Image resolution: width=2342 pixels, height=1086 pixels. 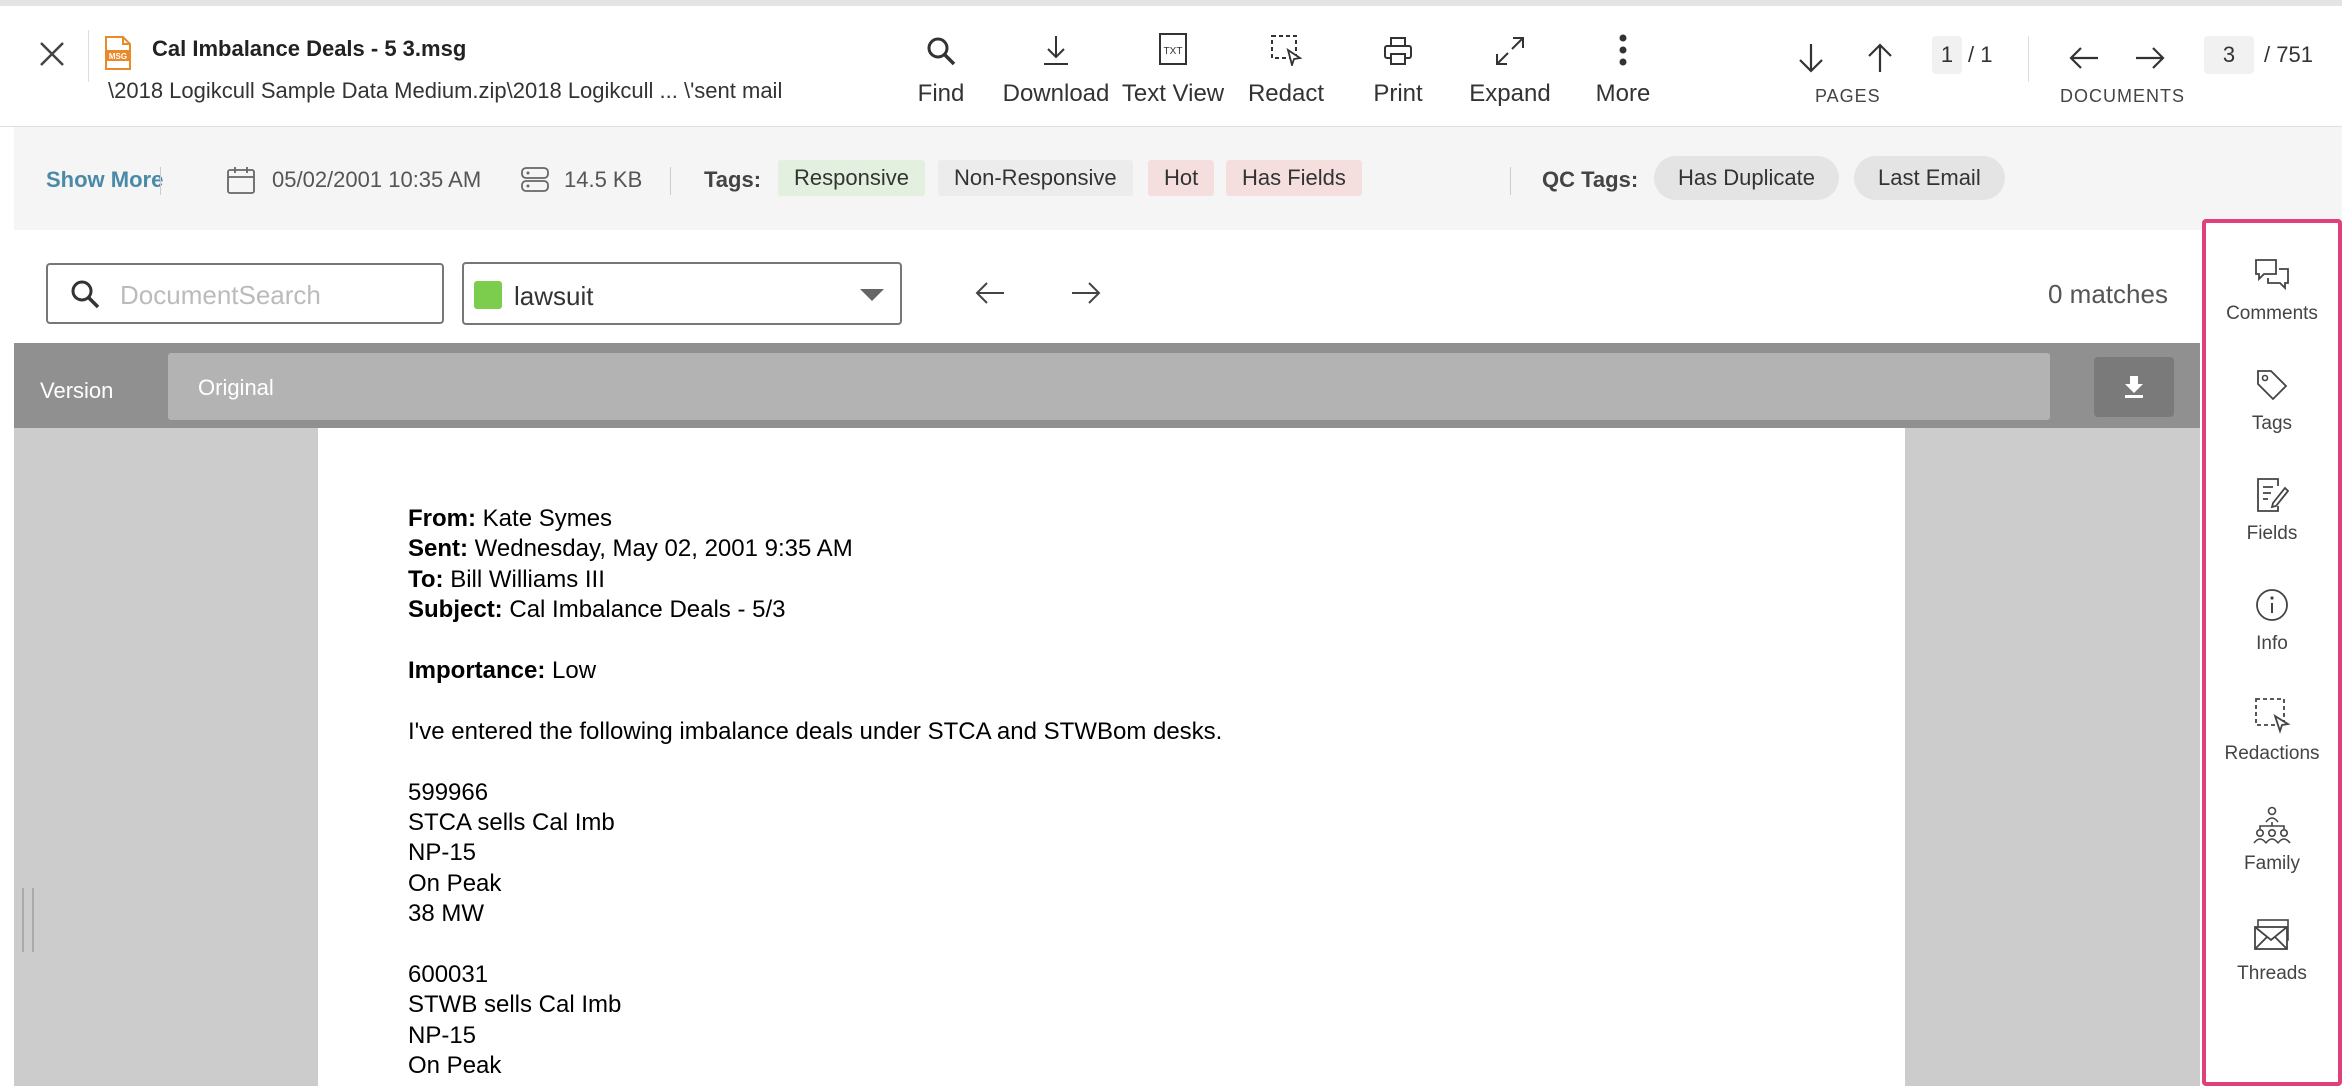 I want to click on email-subject-line: Subject: Cal Imbalance Deals - 5/3, so click(x=597, y=610).